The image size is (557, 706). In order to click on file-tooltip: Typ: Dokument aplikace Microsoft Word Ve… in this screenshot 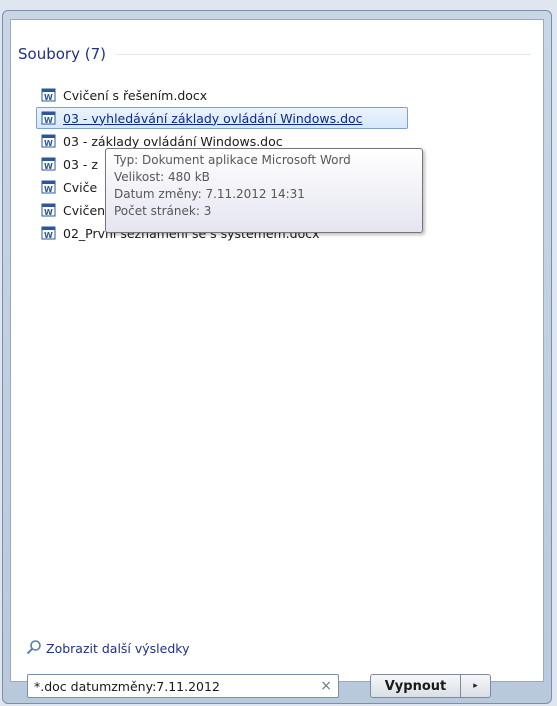, I will do `click(264, 190)`.